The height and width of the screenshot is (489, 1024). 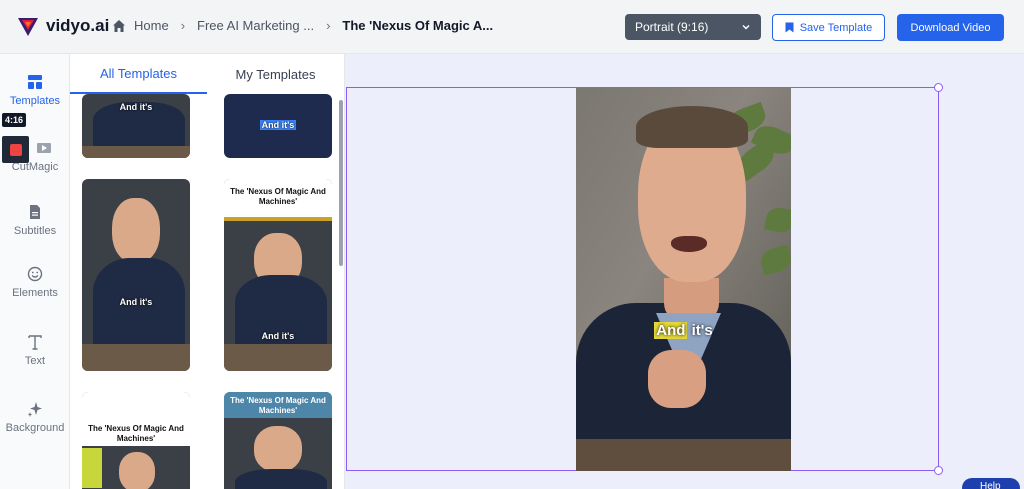 What do you see at coordinates (35, 342) in the screenshot?
I see `text-icon` at bounding box center [35, 342].